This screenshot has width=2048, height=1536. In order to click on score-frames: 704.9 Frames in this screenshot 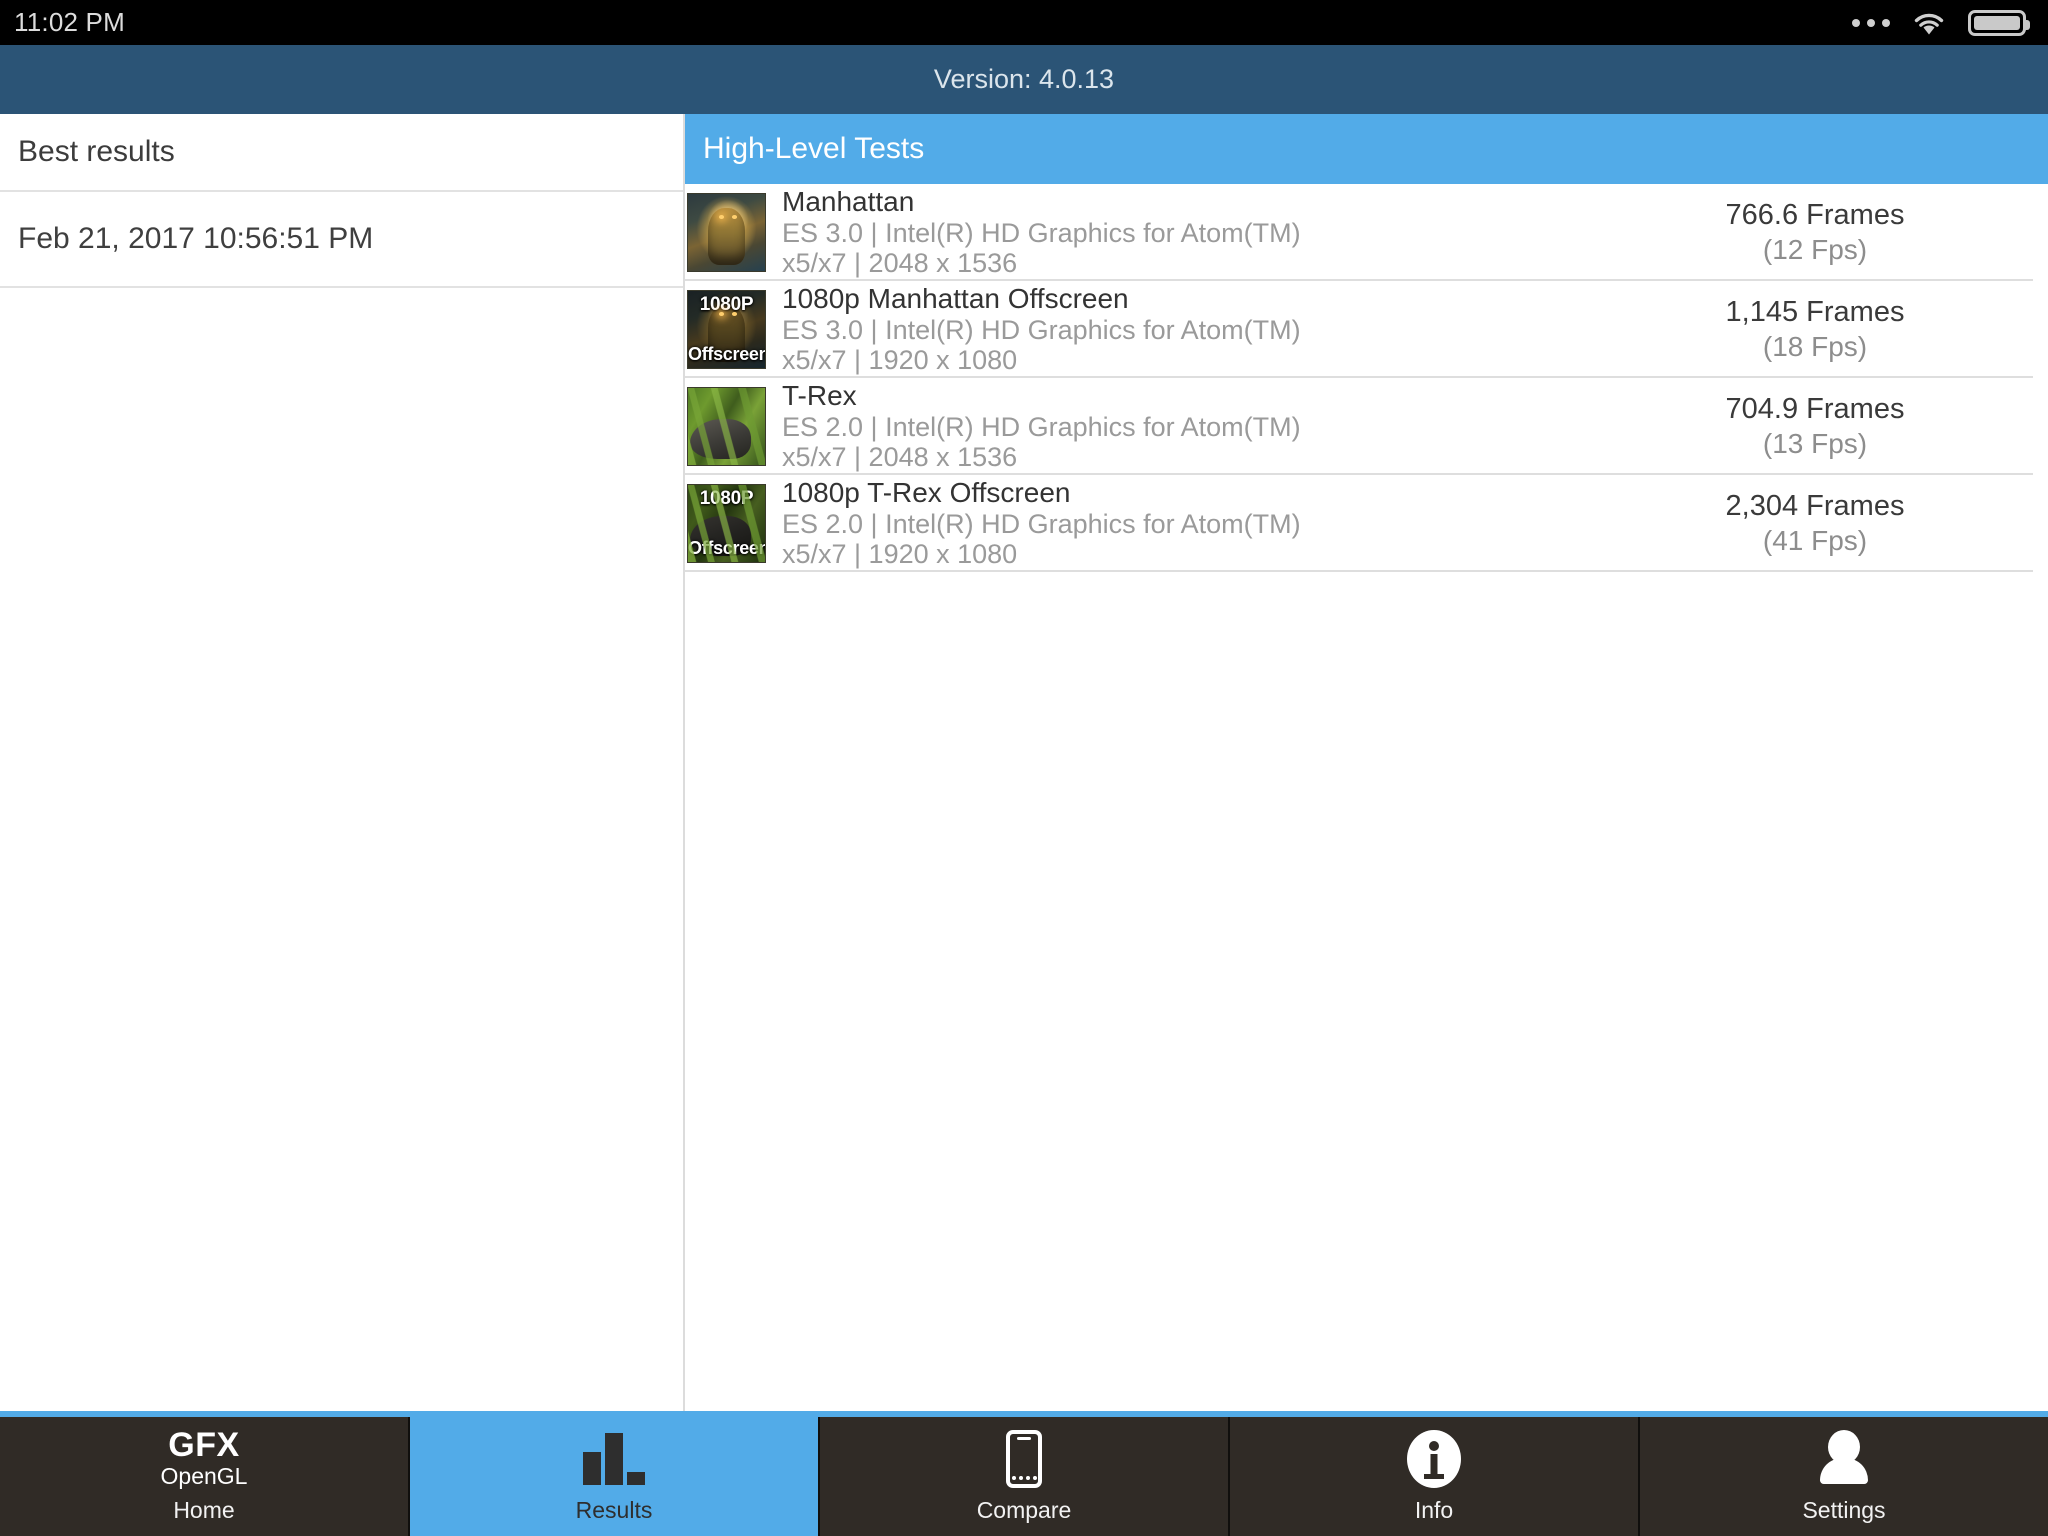, I will do `click(1815, 408)`.